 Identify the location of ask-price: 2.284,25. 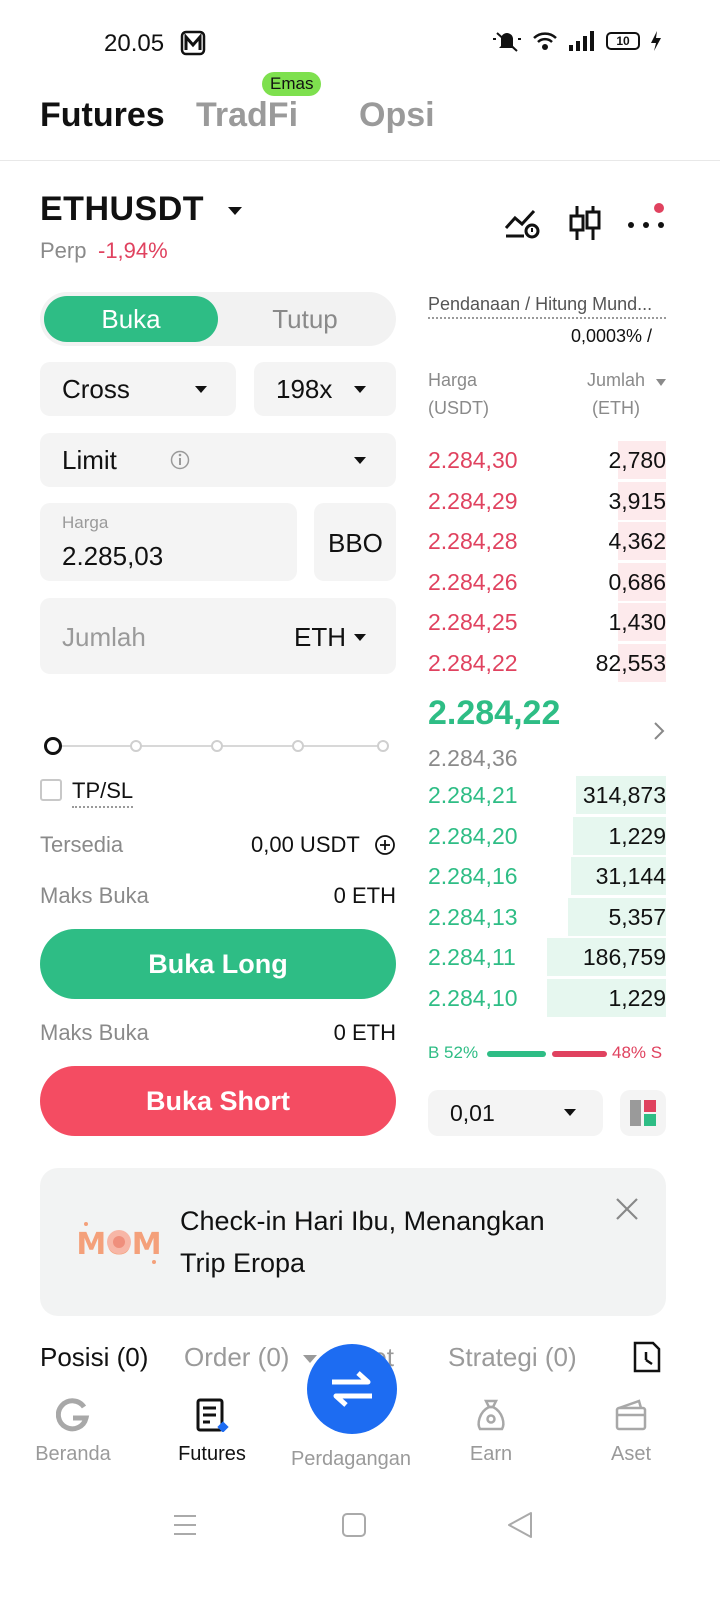
(473, 622).